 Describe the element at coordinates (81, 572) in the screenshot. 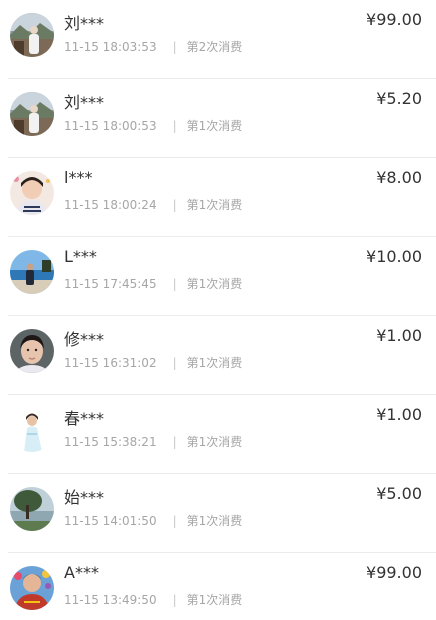

I see `user-name: A***` at that location.